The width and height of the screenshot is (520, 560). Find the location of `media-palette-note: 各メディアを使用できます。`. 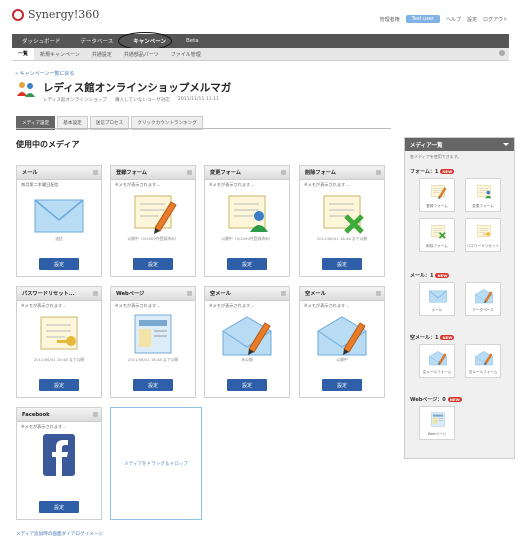

media-palette-note: 各メディアを使用できます。 is located at coordinates (436, 156).